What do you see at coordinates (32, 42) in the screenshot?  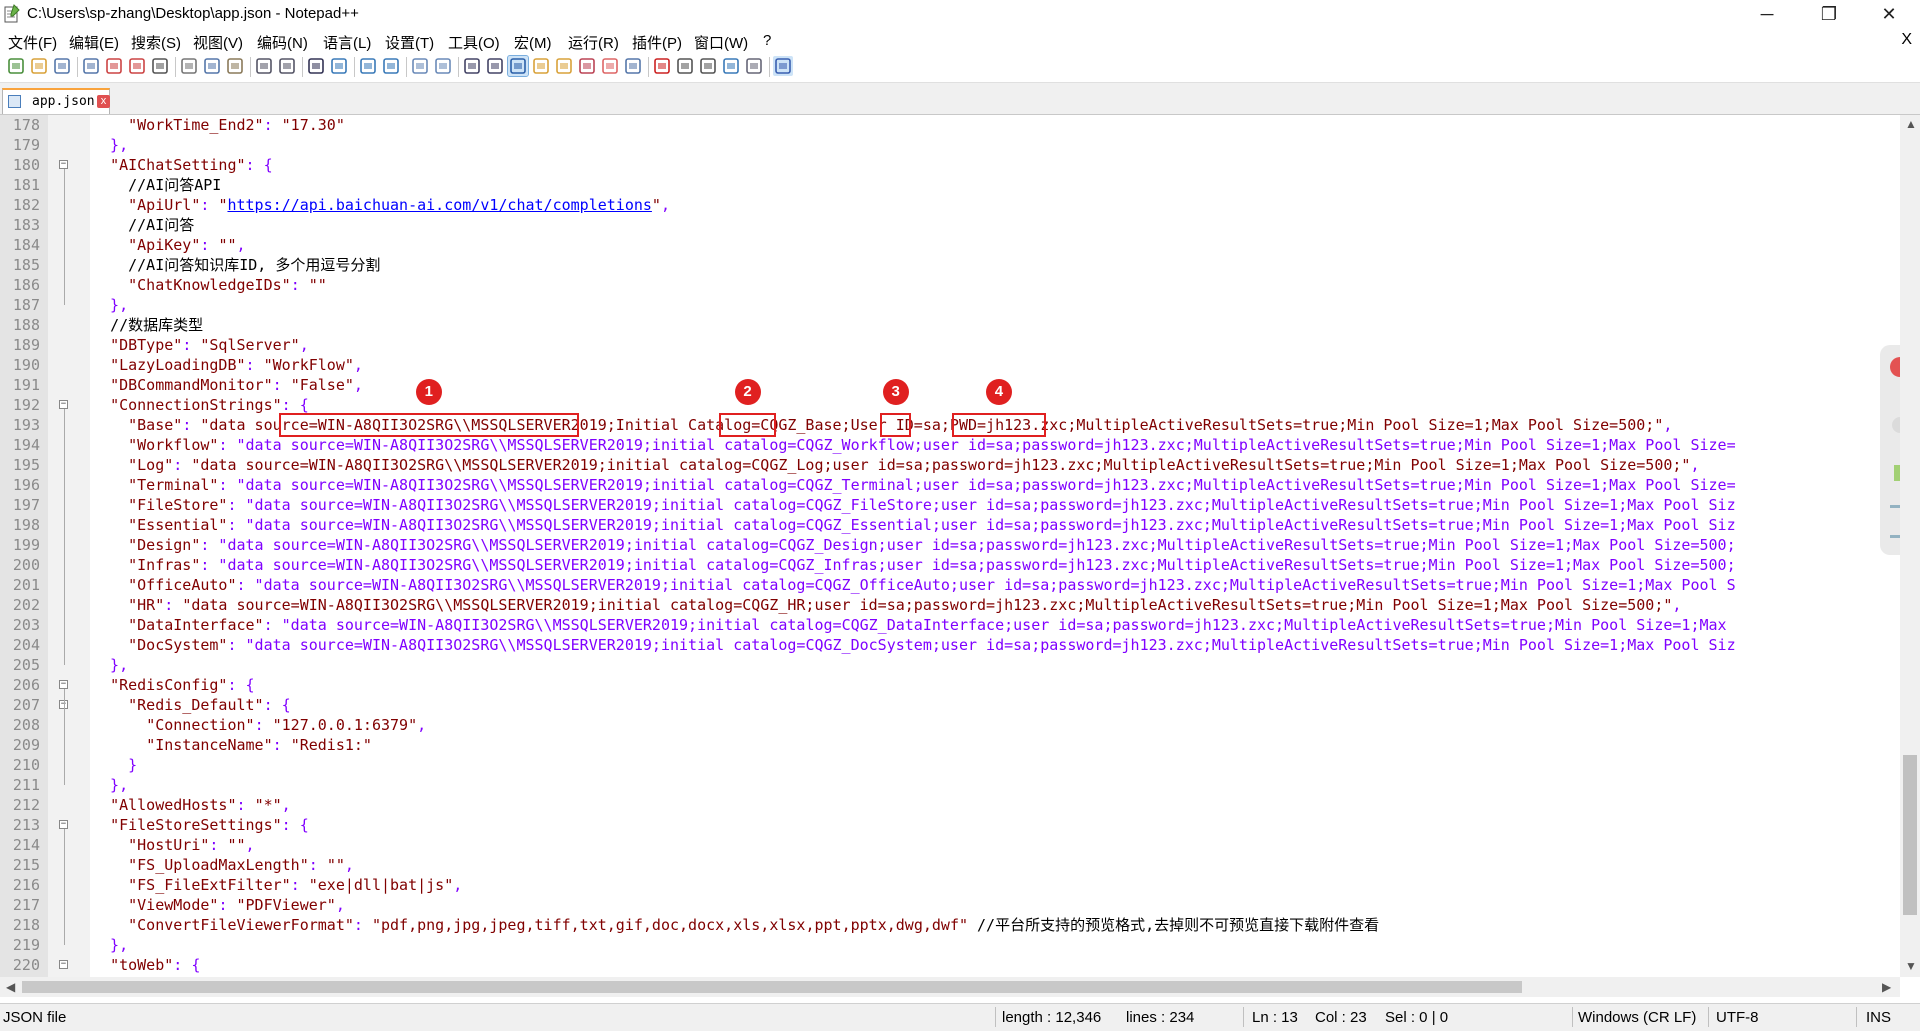 I see `menu-file: 文件(F)` at bounding box center [32, 42].